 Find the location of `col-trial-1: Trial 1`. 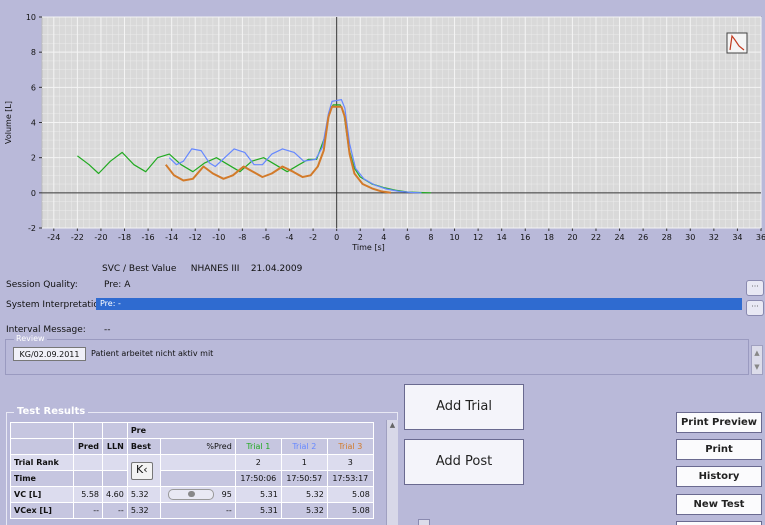

col-trial-1: Trial 1 is located at coordinates (258, 446).